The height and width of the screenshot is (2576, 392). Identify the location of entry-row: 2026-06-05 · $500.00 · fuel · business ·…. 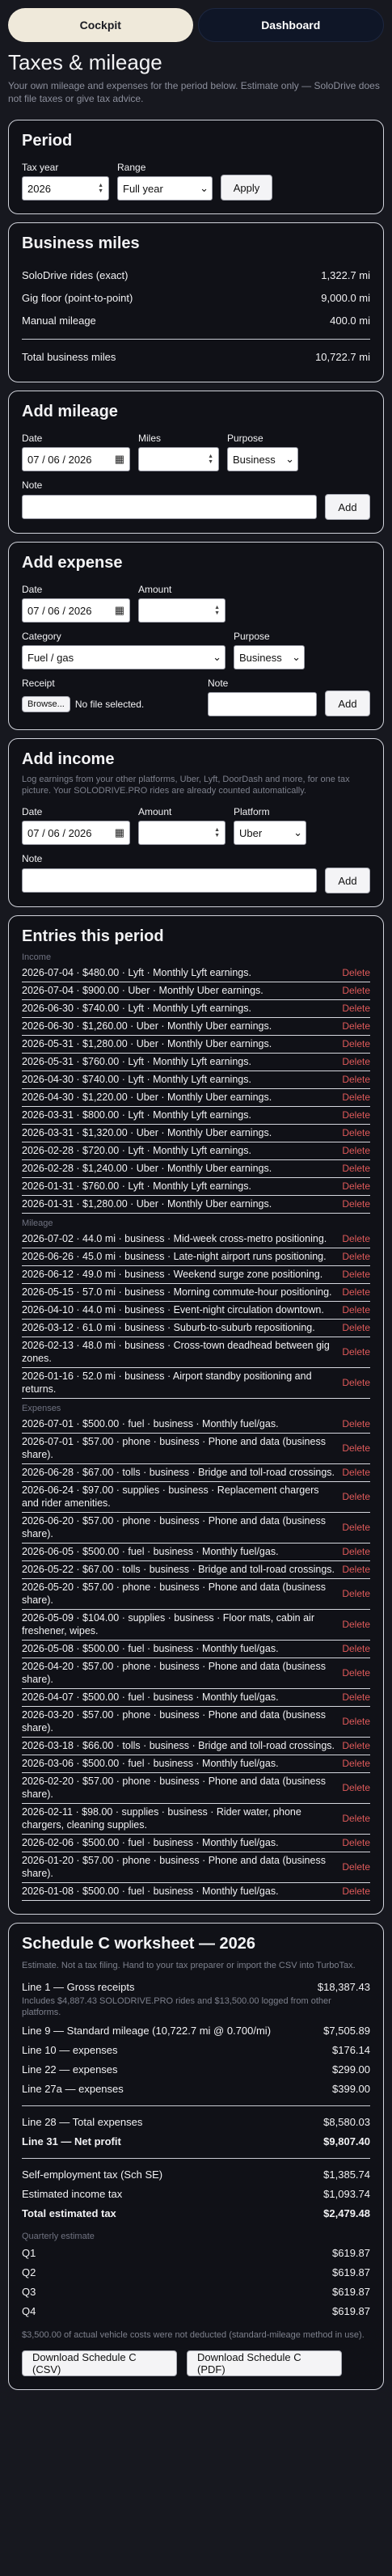
(196, 1552).